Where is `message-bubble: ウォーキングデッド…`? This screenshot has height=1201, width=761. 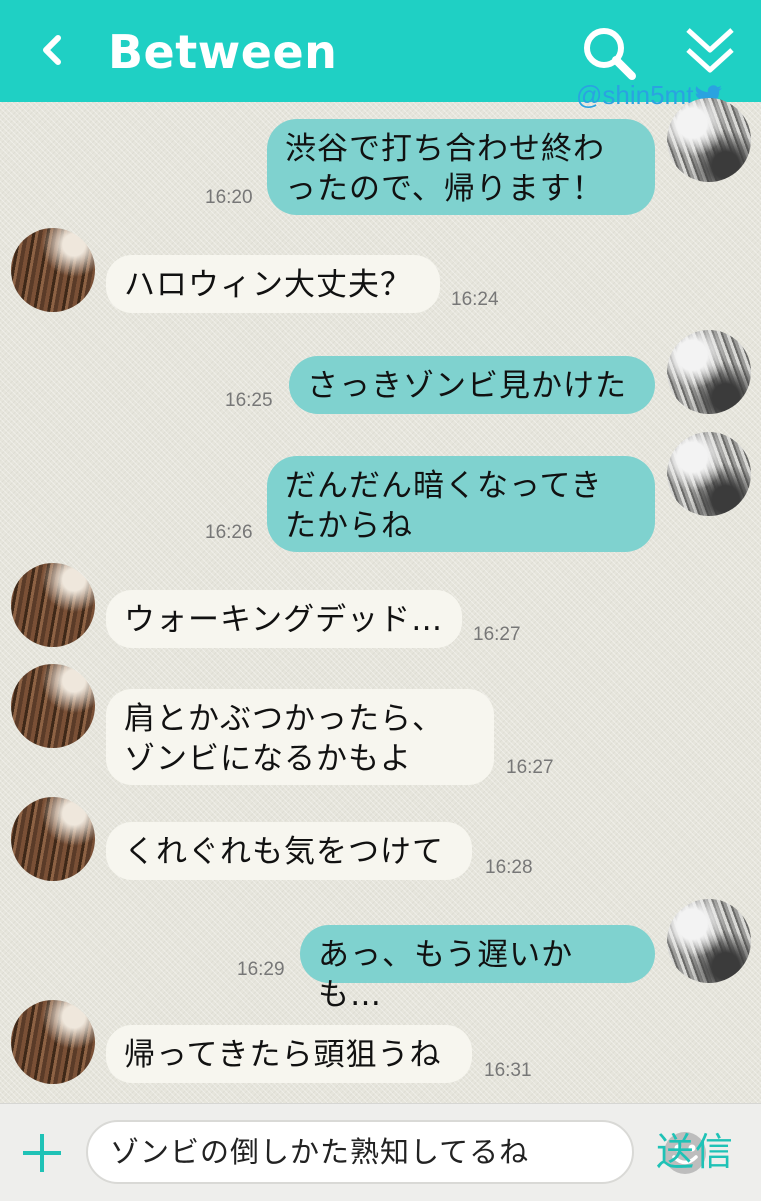 message-bubble: ウォーキングデッド… is located at coordinates (284, 619).